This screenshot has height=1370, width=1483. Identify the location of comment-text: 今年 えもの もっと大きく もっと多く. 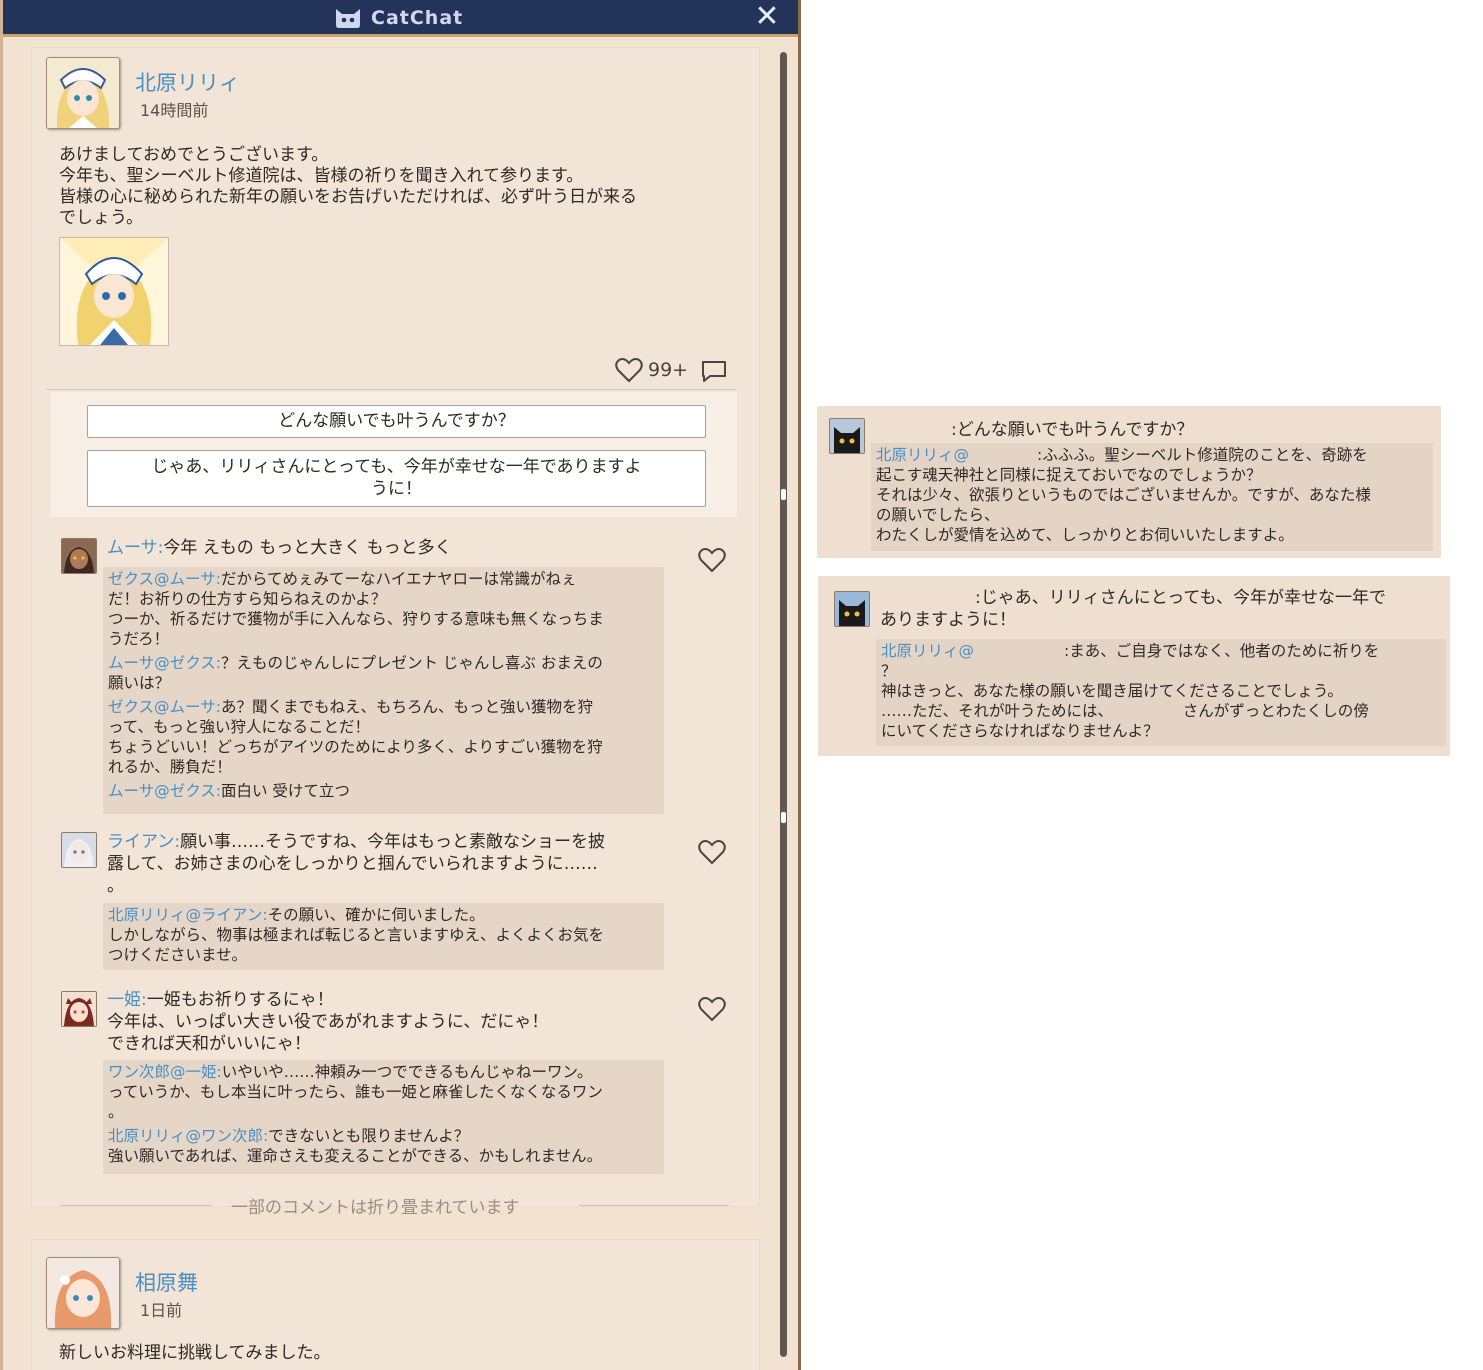
(307, 548).